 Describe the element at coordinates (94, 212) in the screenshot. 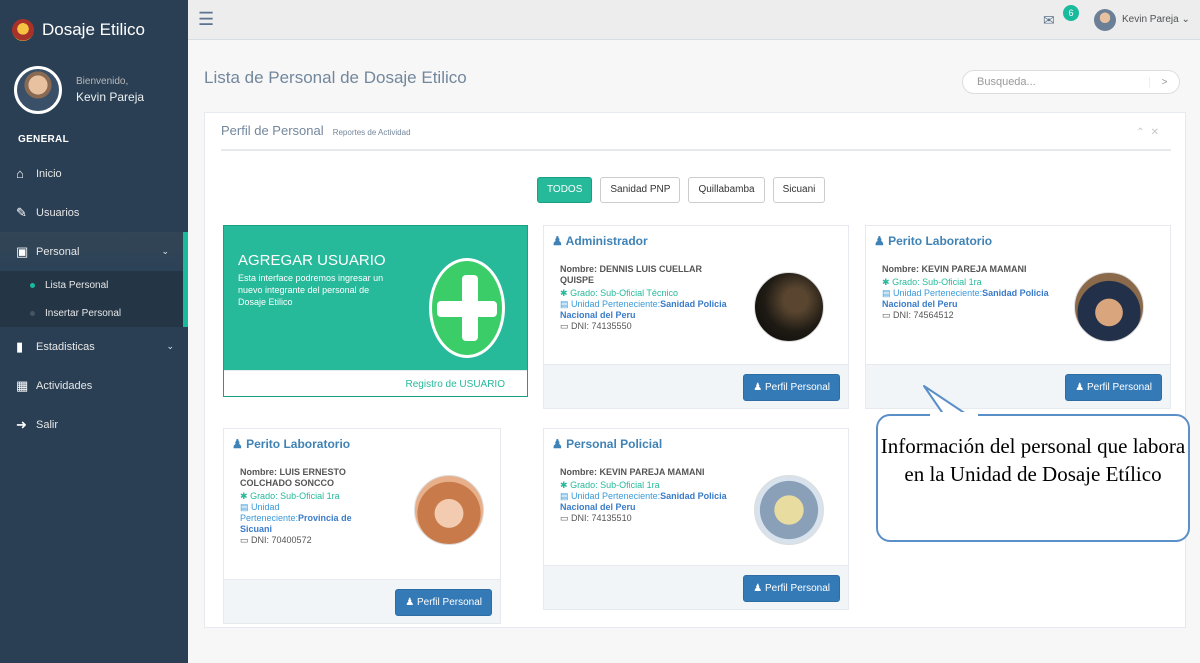

I see `sidebar-item-usuarios: ✎ Usuarios` at that location.